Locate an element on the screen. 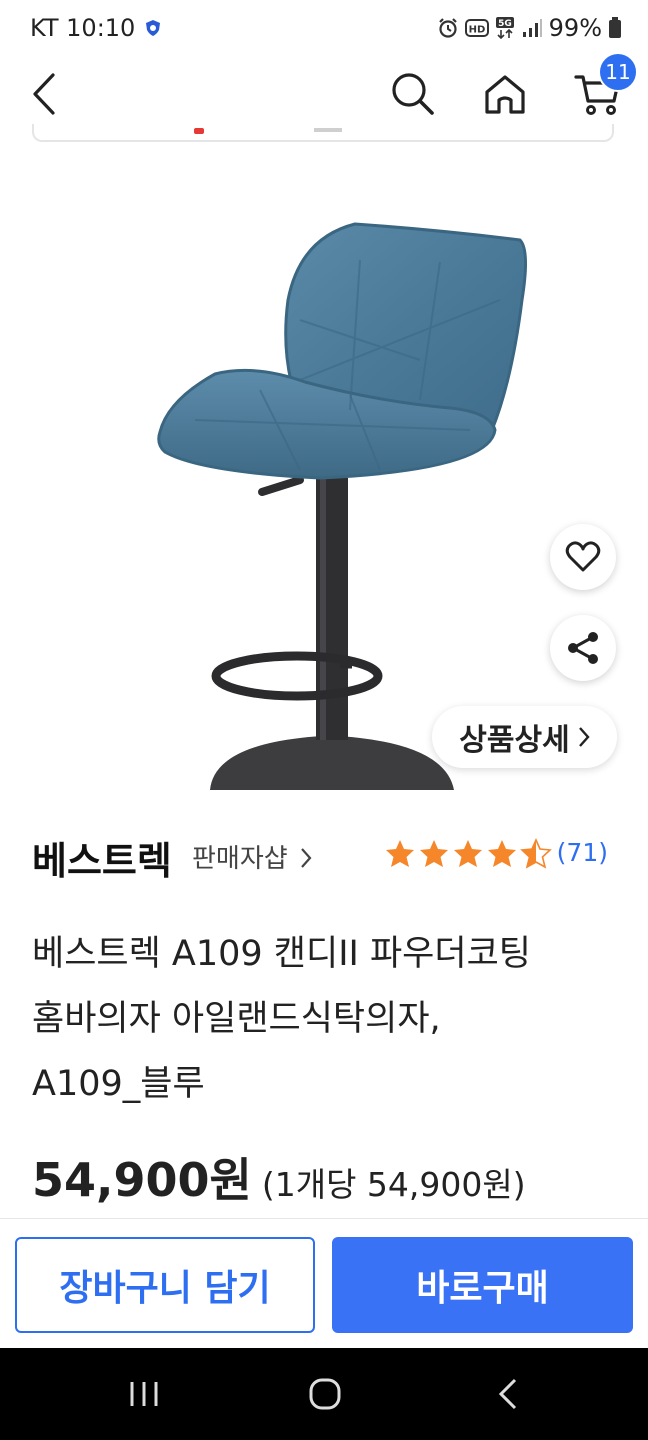 This screenshot has height=1440, width=648. seller-shop-label: 판매자샵 is located at coordinates (240, 859).